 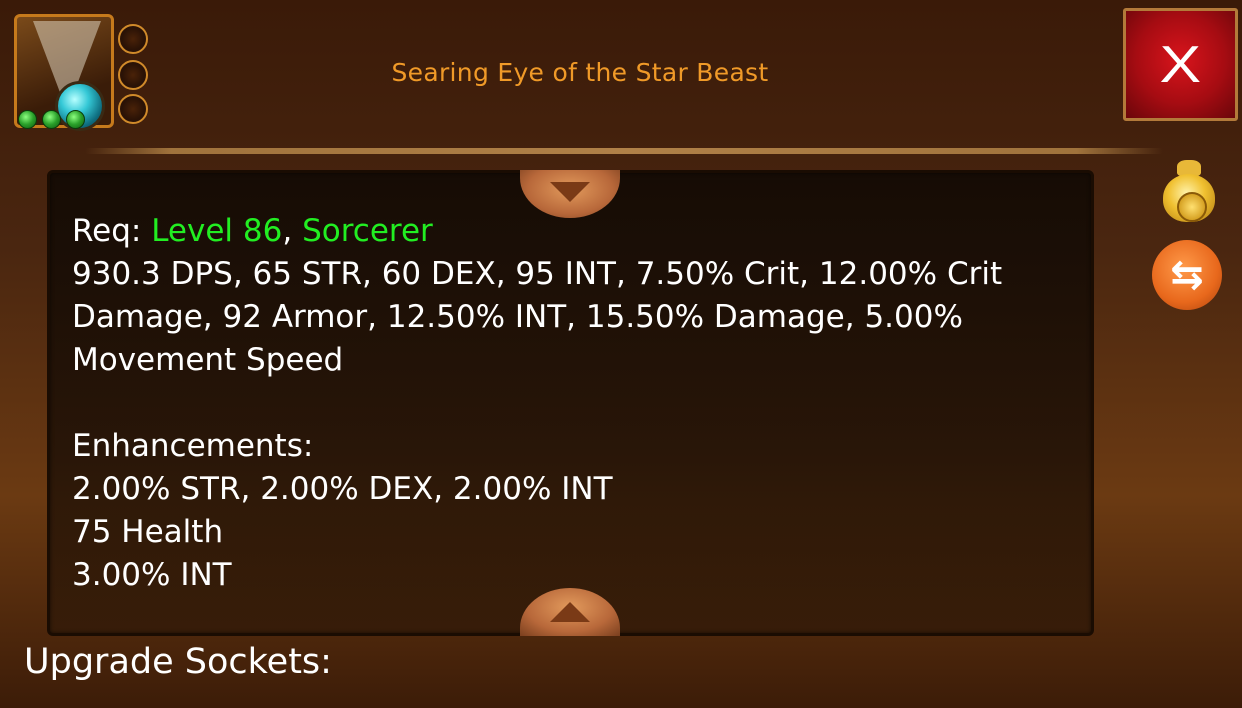 I want to click on swap-arrows-icon: ⇆, so click(x=1187, y=275).